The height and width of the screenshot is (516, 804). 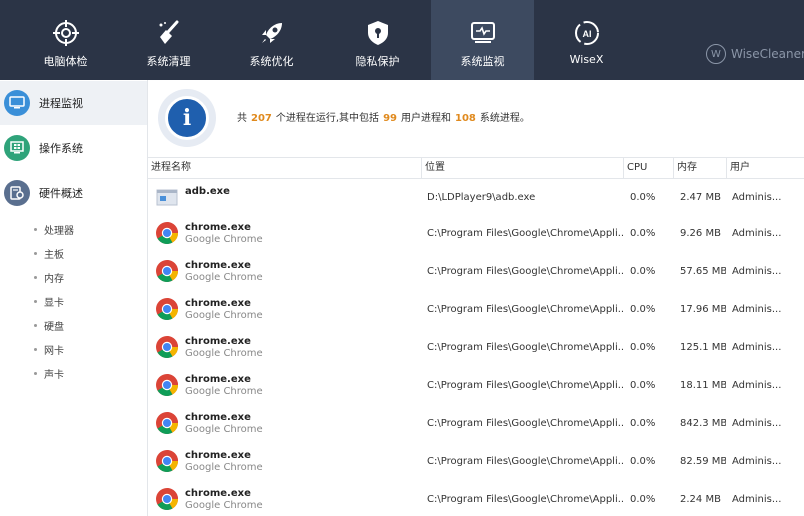 I want to click on process-memory: 125.1 MB, so click(x=703, y=347).